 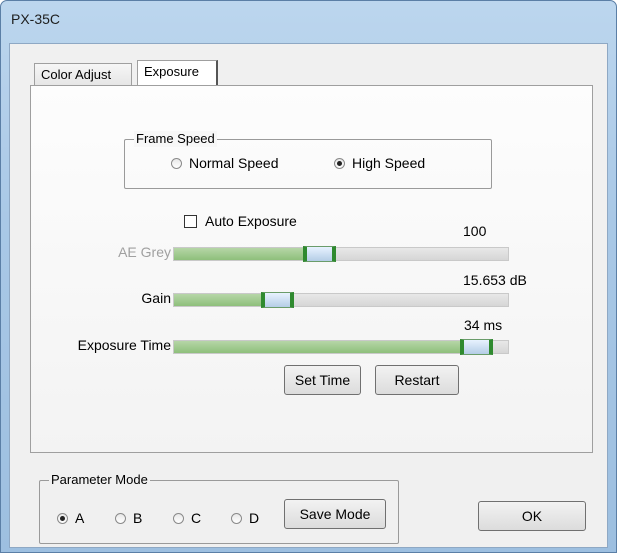 What do you see at coordinates (341, 254) in the screenshot?
I see `ae-grey-slider` at bounding box center [341, 254].